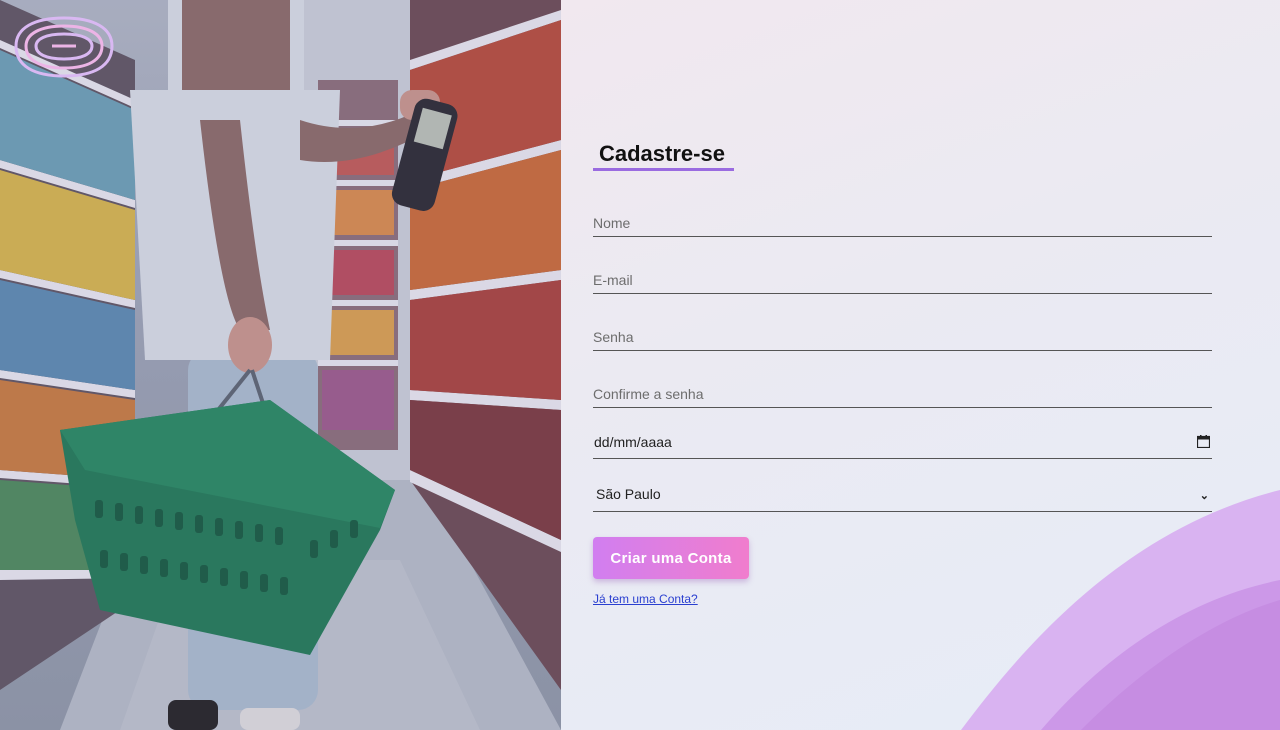 This screenshot has height=730, width=1280. Describe the element at coordinates (671, 558) in the screenshot. I see `create-account-button: Criar uma Conta` at that location.